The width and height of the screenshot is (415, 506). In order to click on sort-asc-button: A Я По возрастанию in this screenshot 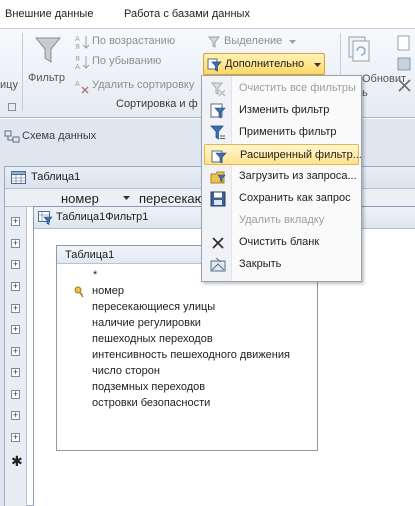, I will do `click(134, 42)`.